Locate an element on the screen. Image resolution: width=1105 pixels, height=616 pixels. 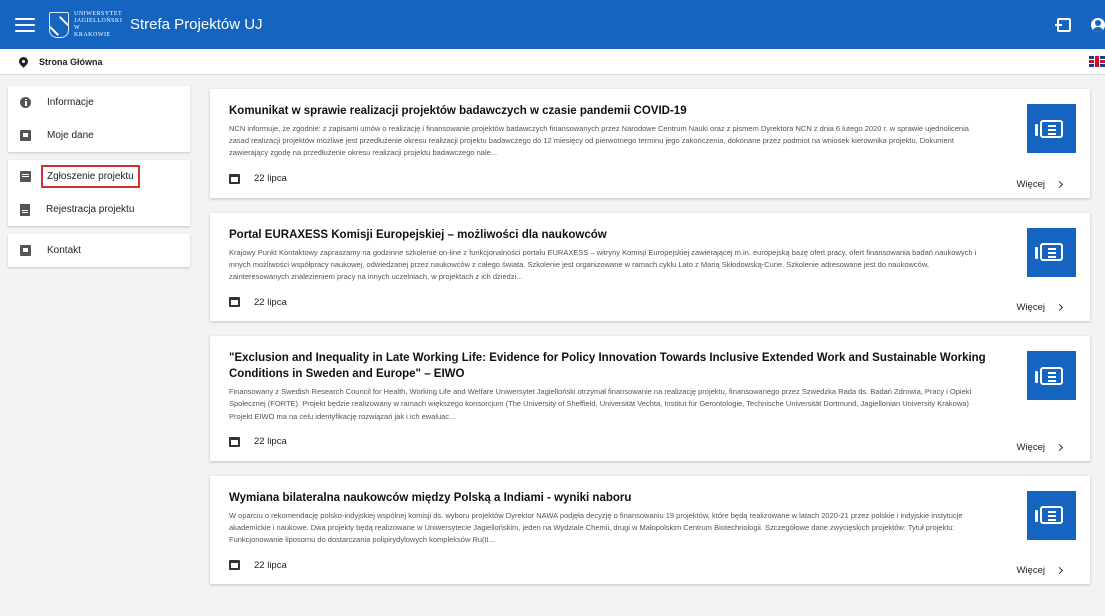
sidebar-item-zgloszenie-projektu: Zgłoszenie projektu is located at coordinates (99, 176).